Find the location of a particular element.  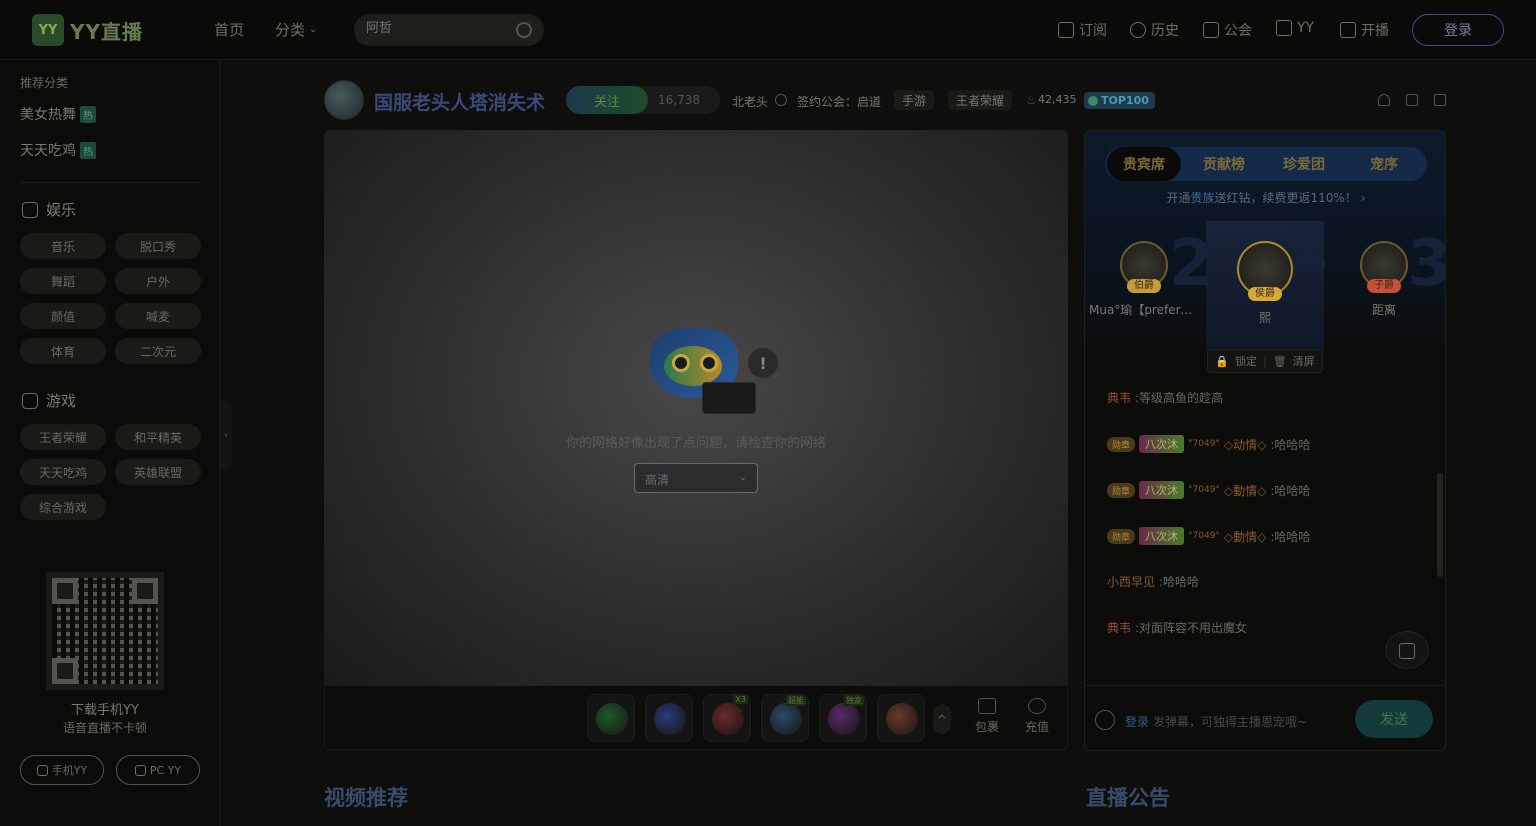

tab-vip-seats: 贵宾席 is located at coordinates (1144, 164).